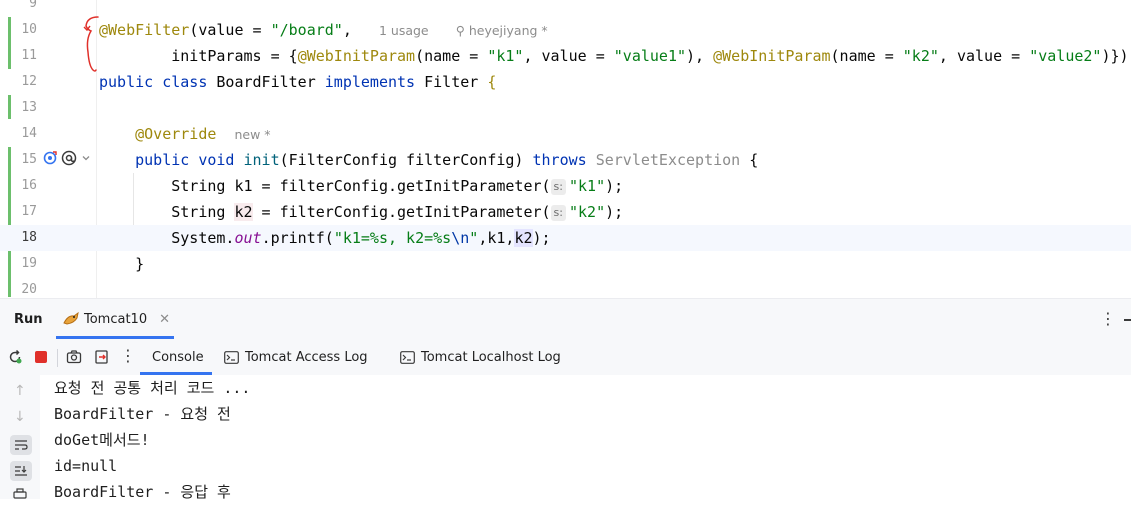 The width and height of the screenshot is (1131, 505). I want to click on line-number: 11, so click(29, 55).